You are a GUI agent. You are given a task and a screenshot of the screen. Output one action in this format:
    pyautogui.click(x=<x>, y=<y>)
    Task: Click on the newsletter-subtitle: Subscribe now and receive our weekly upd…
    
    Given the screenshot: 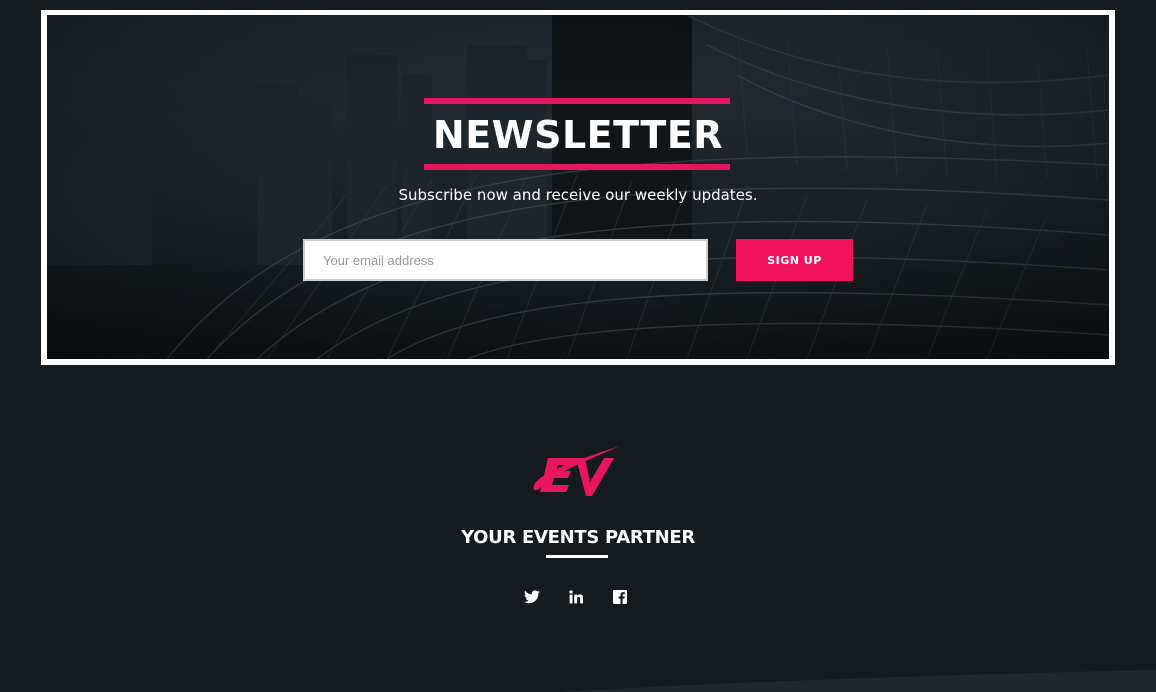 What is the action you would take?
    pyautogui.click(x=578, y=195)
    